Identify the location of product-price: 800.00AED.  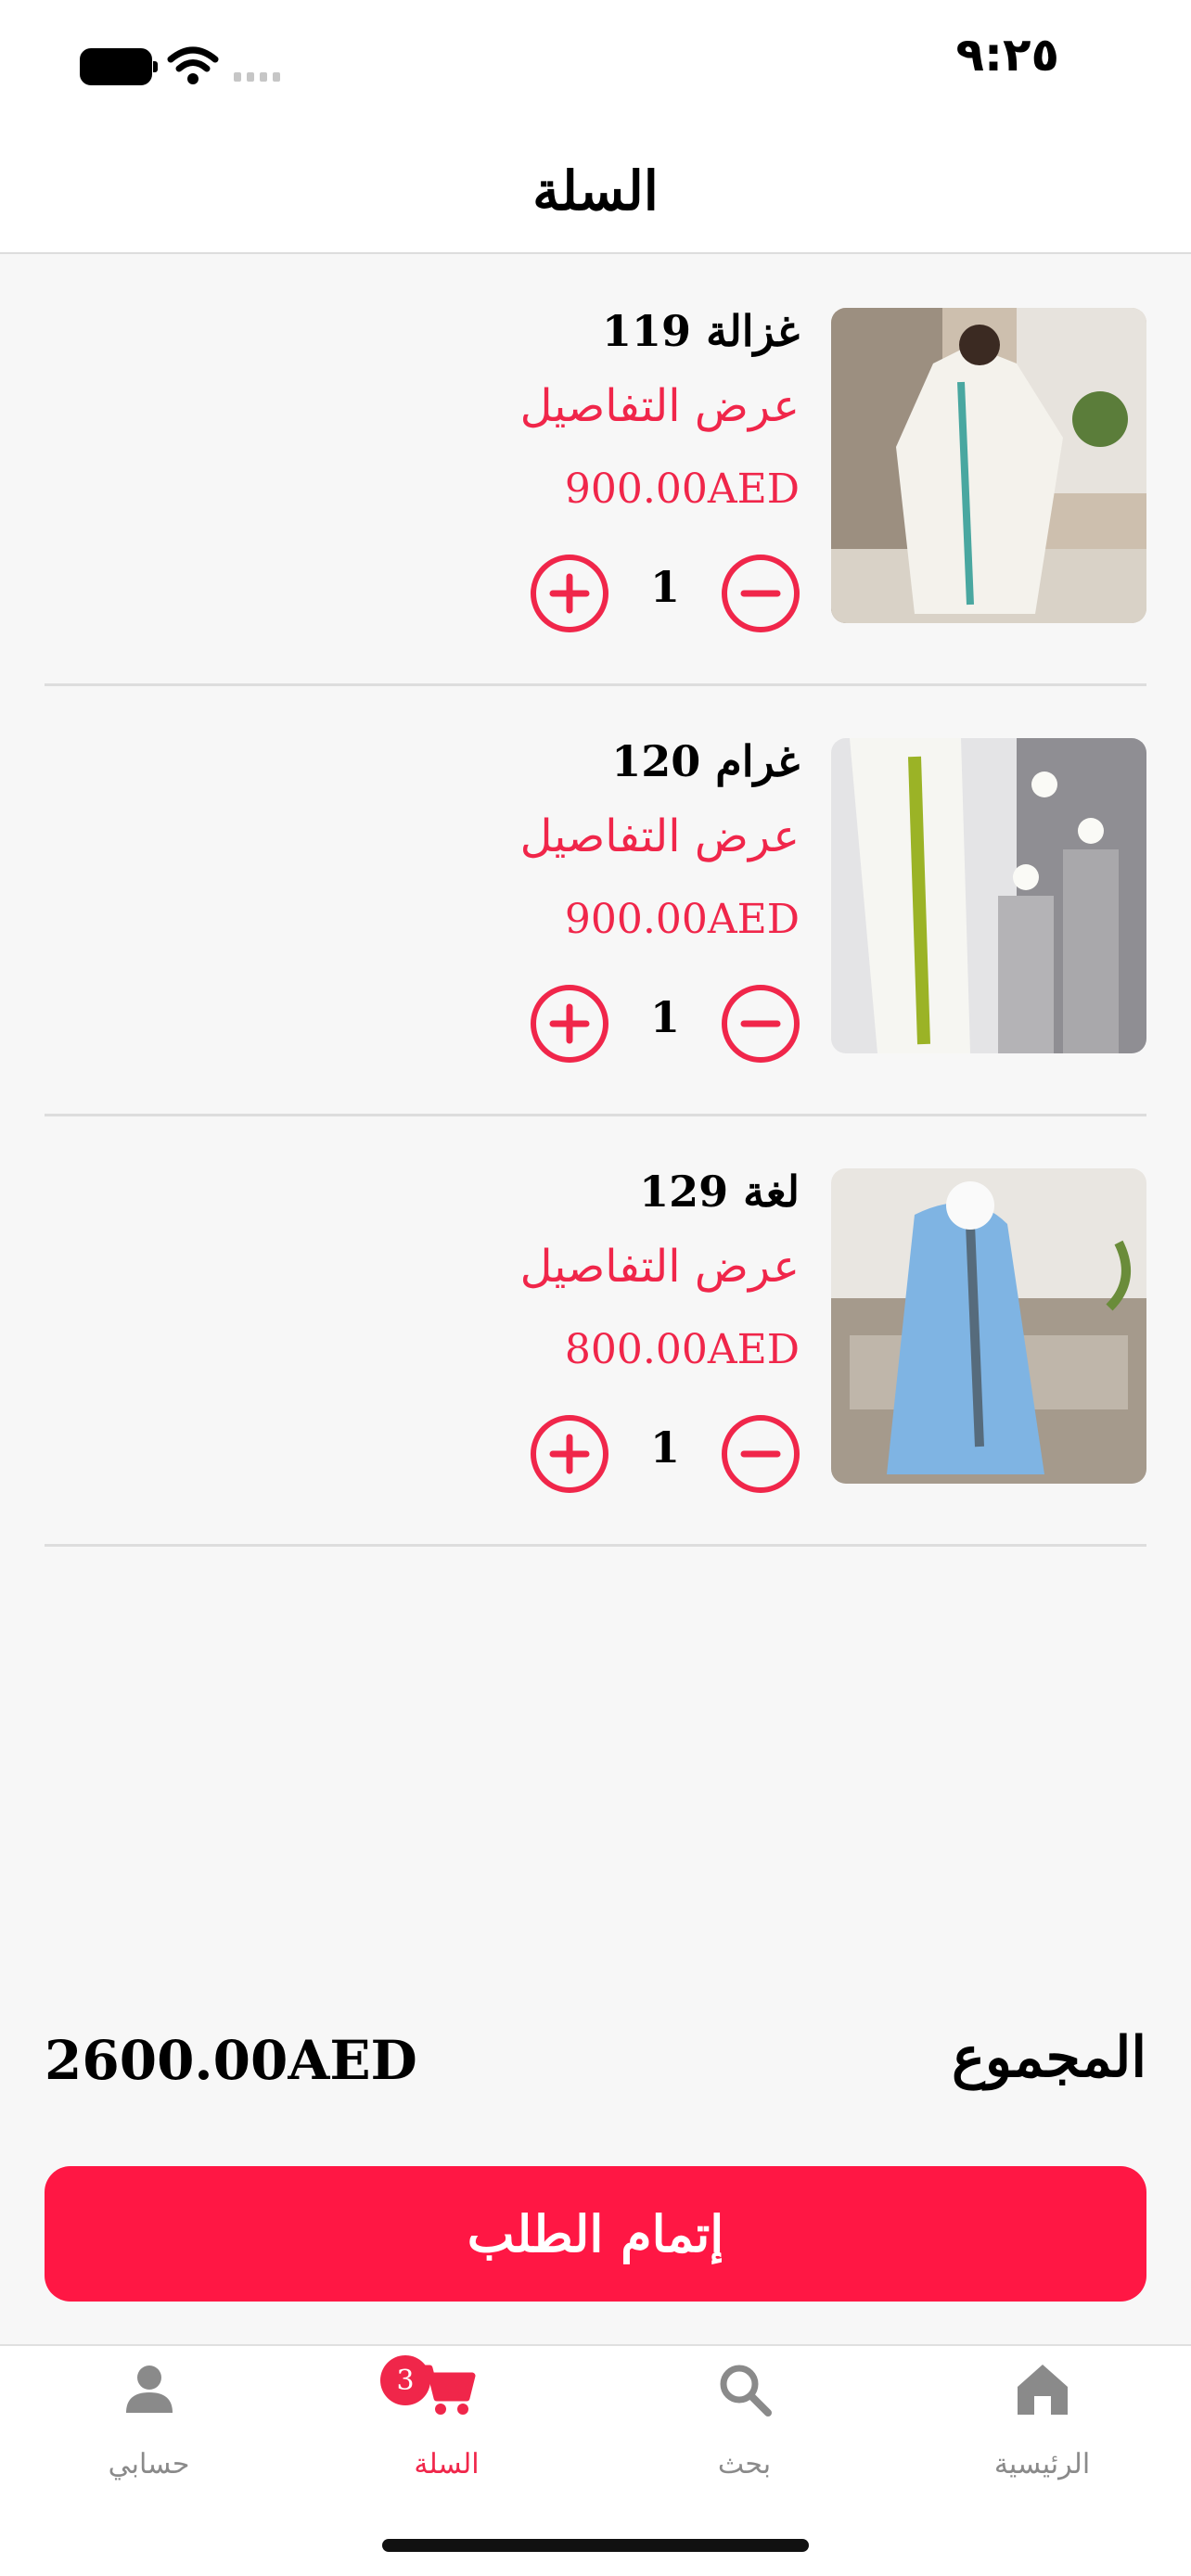
(682, 1350).